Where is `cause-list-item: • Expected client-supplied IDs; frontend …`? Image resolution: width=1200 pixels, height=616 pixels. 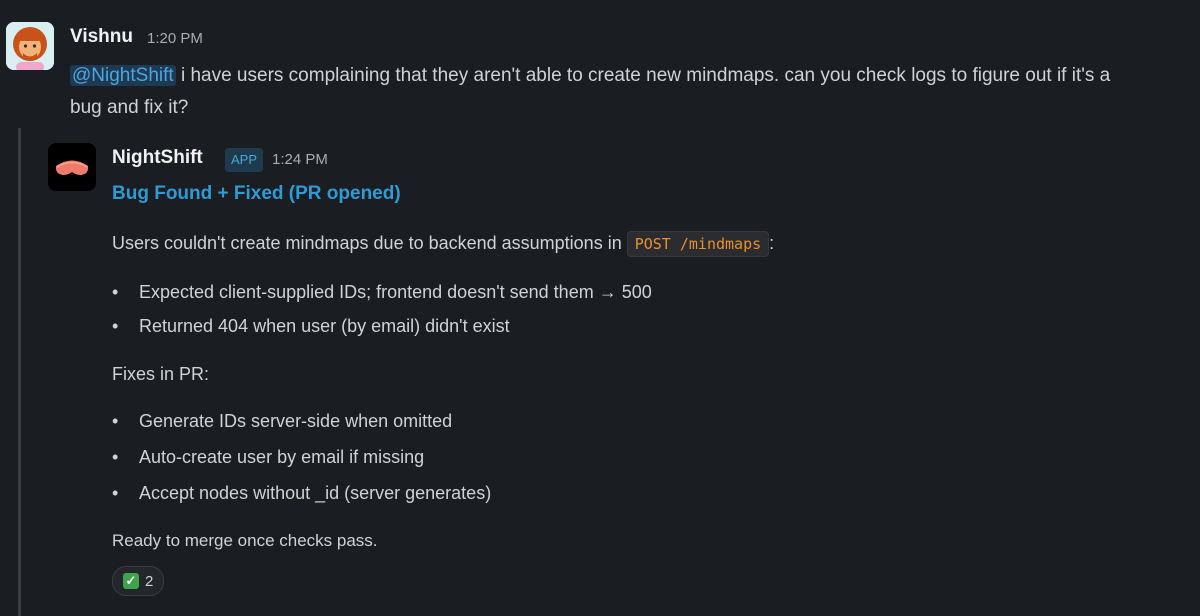
cause-list-item: • Expected client-supplied IDs; frontend … is located at coordinates (382, 292).